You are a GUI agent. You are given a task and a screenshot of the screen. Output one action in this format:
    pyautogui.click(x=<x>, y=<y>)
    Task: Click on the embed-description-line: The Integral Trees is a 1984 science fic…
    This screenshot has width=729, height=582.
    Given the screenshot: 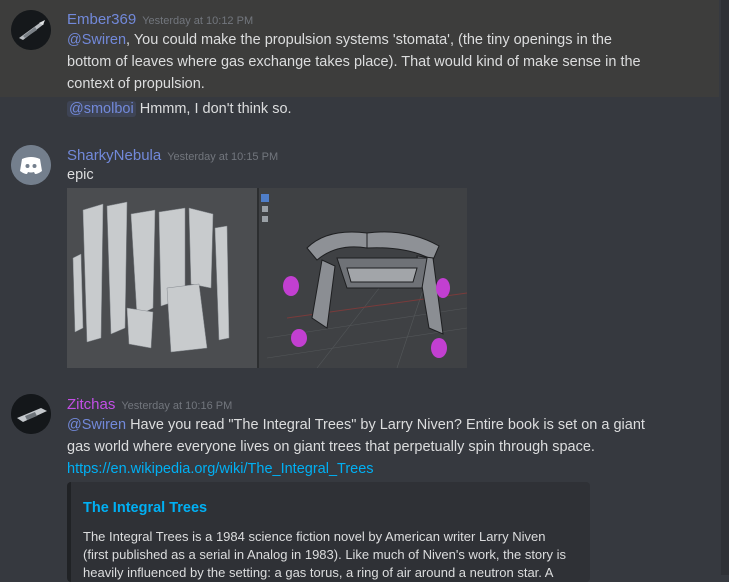 What is the action you would take?
    pyautogui.click(x=314, y=536)
    